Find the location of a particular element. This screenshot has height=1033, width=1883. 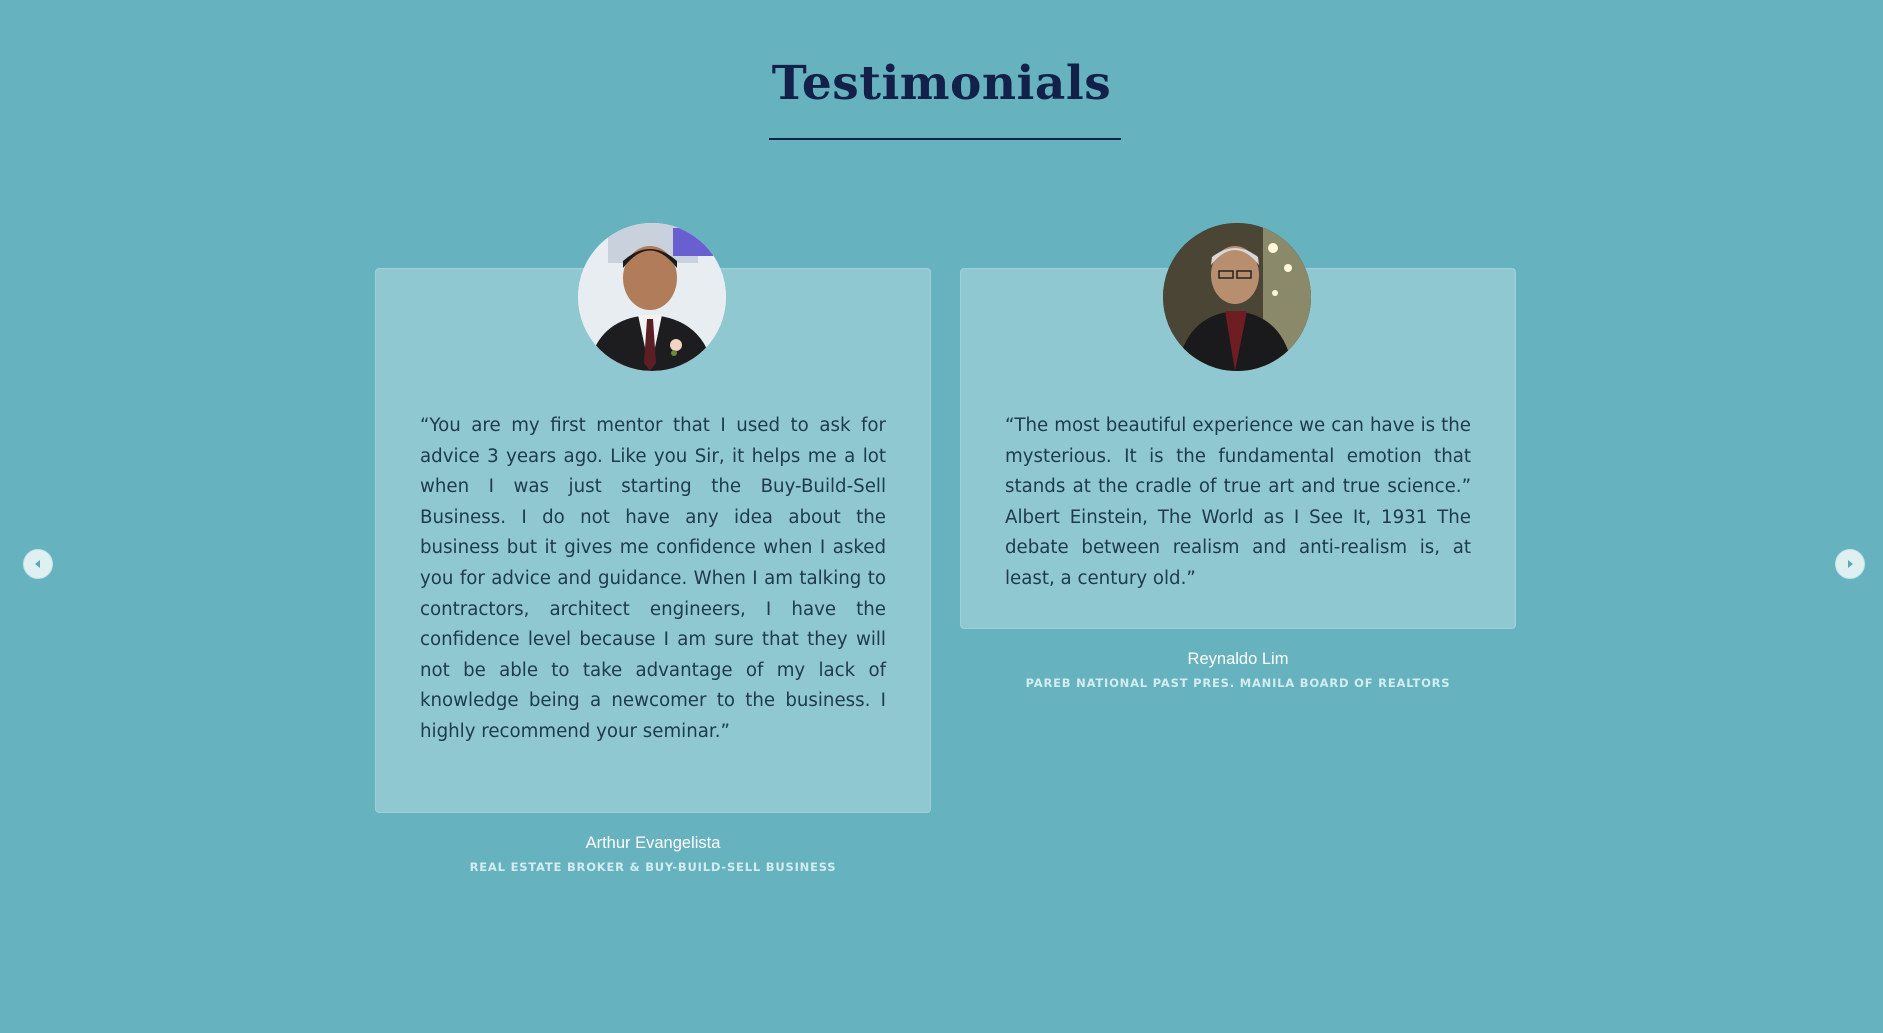

testimonial-author-name: Reynaldo Lim is located at coordinates (1238, 659).